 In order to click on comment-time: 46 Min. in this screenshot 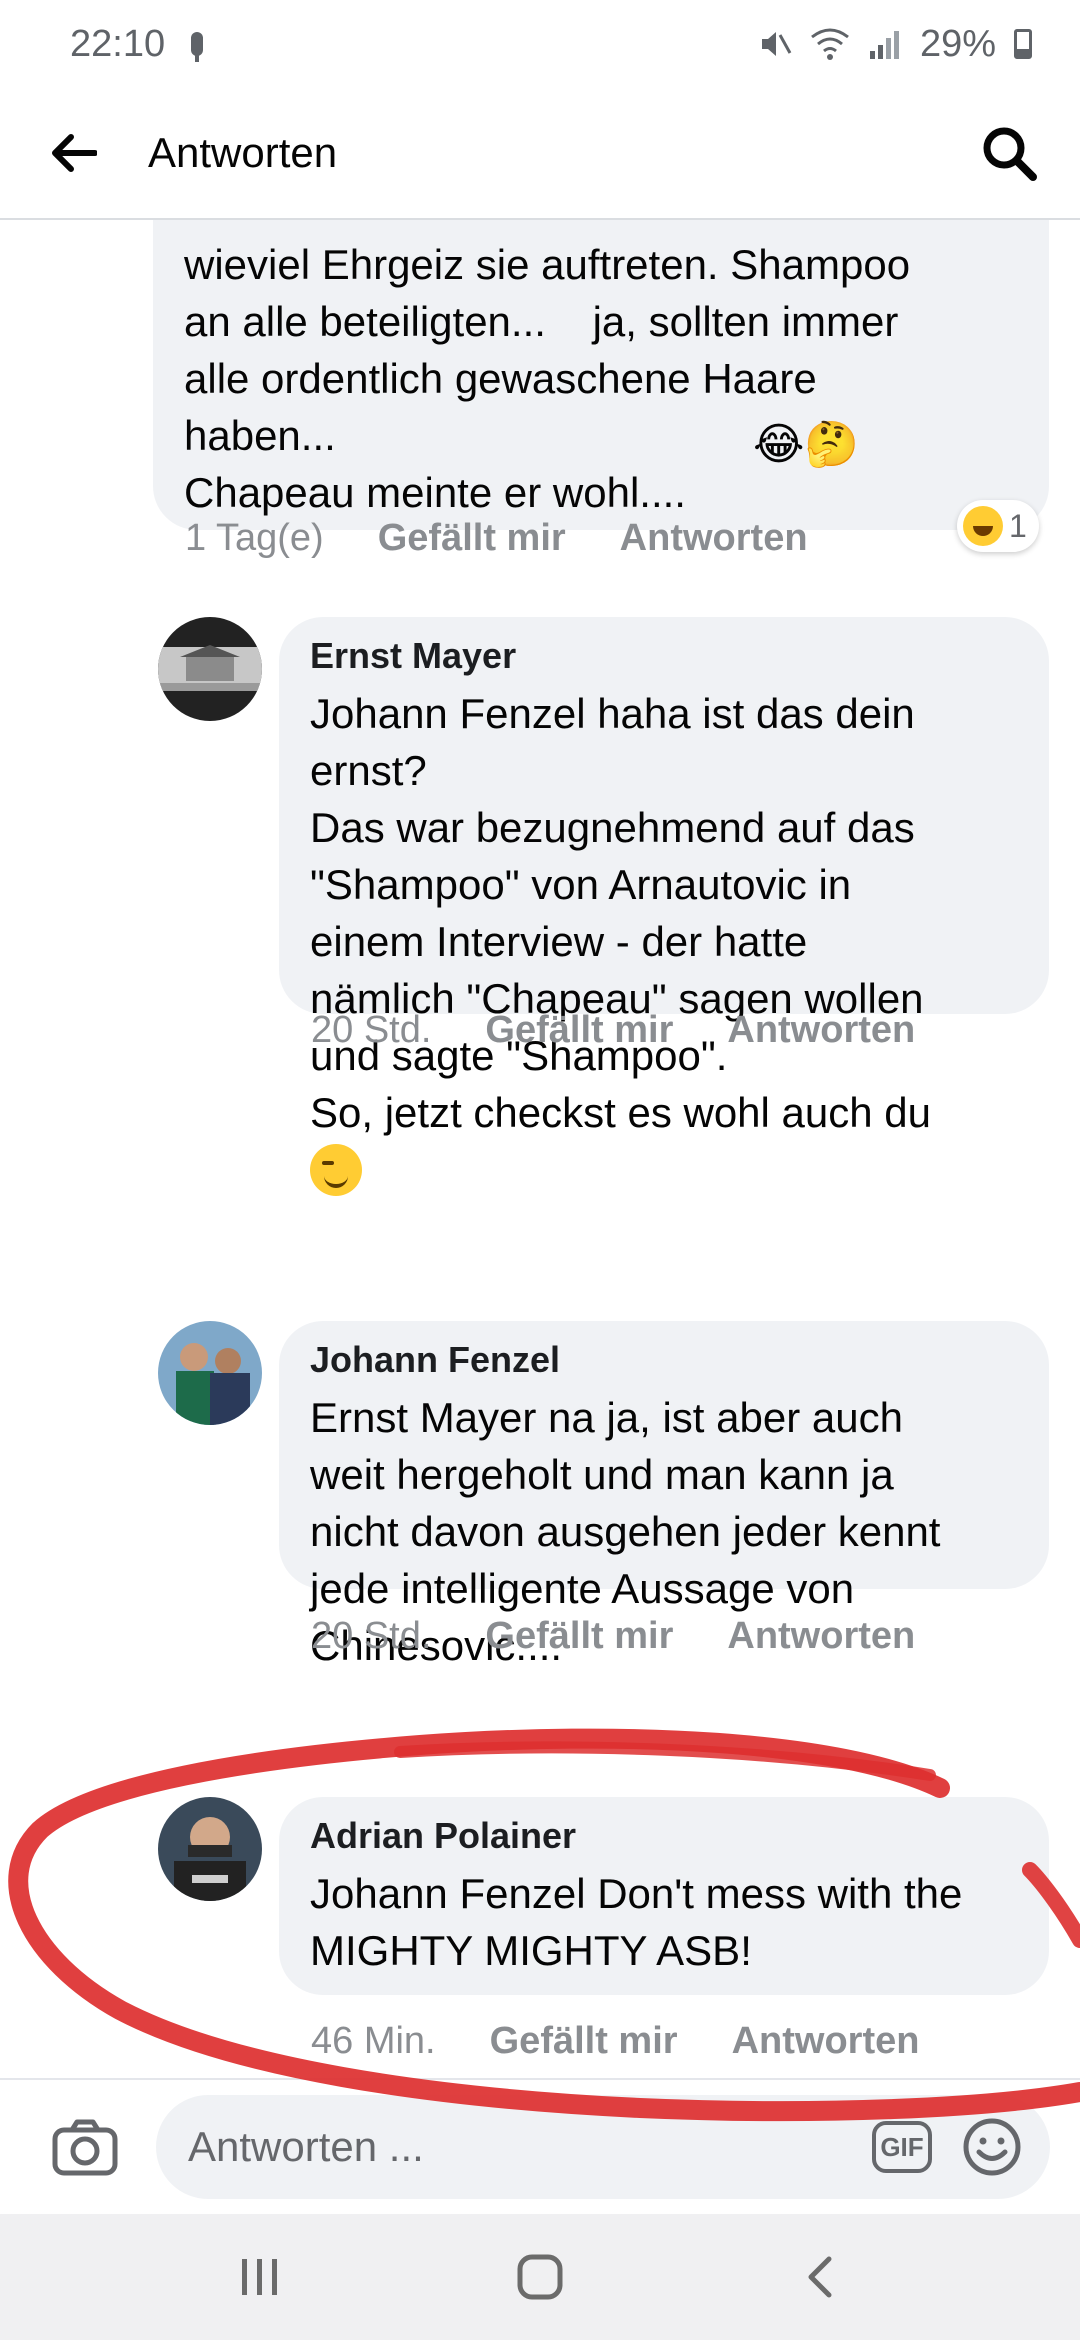, I will do `click(373, 2041)`.